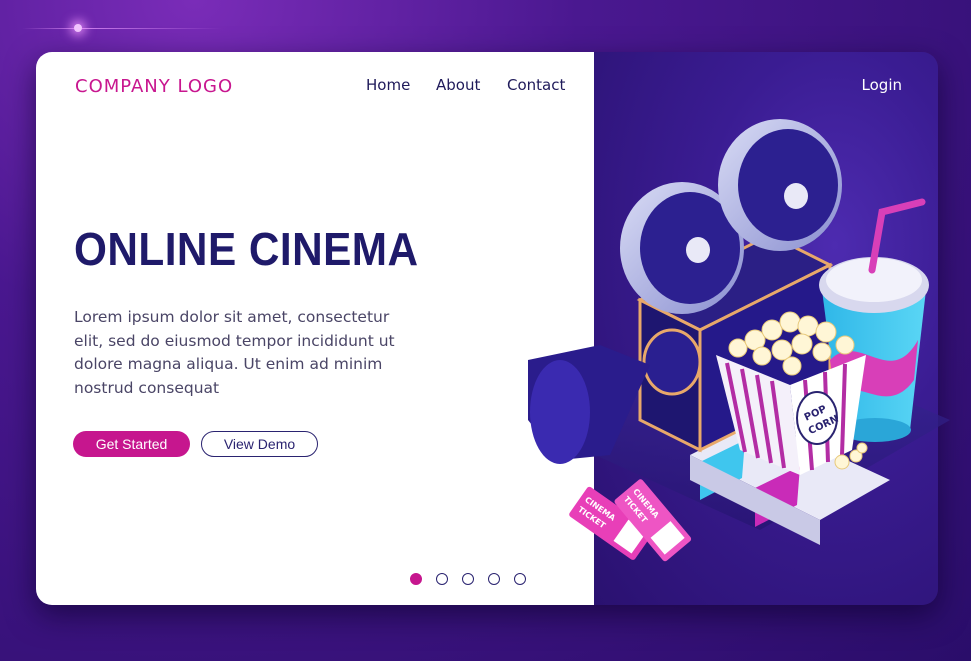 Image resolution: width=971 pixels, height=661 pixels. I want to click on nav-about-link: About, so click(458, 85).